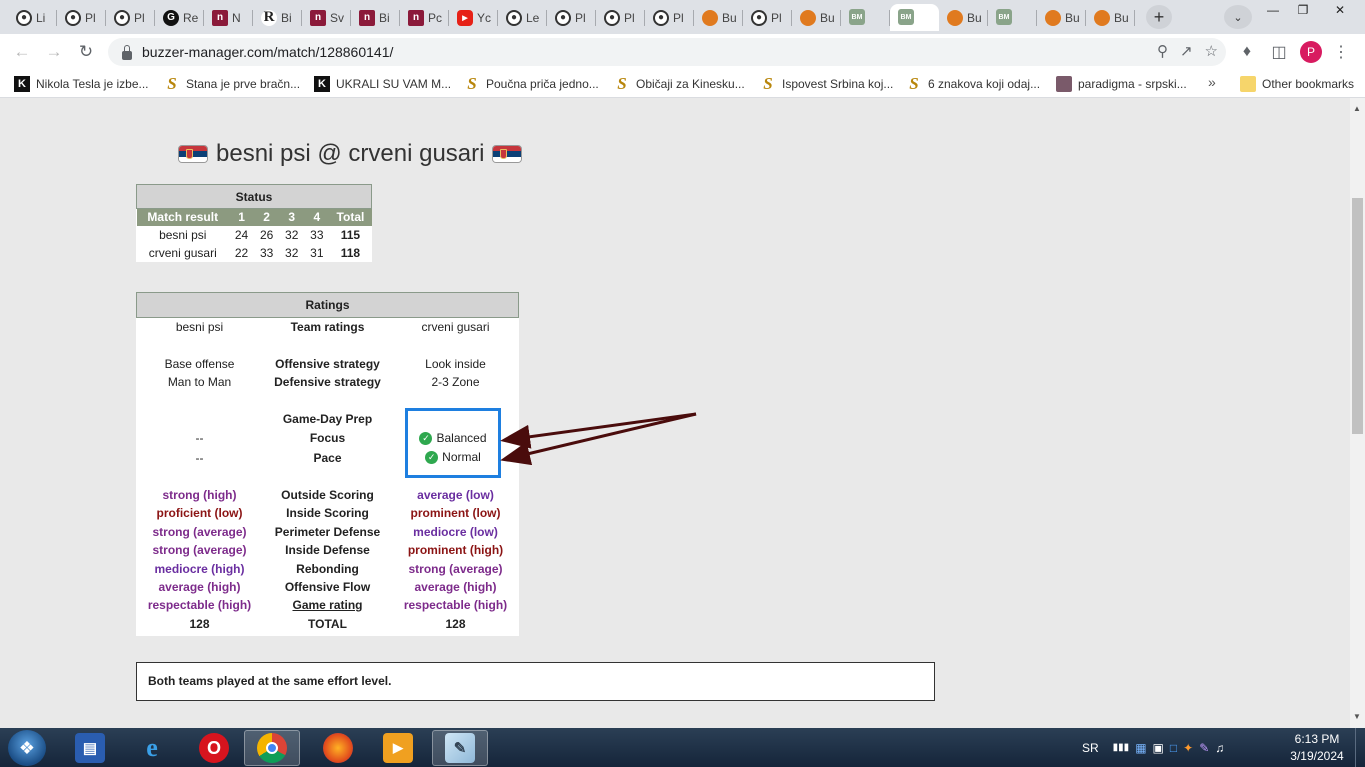 The height and width of the screenshot is (767, 1365). Describe the element at coordinates (1219, 748) in the screenshot. I see `volume-icon: ♫` at that location.